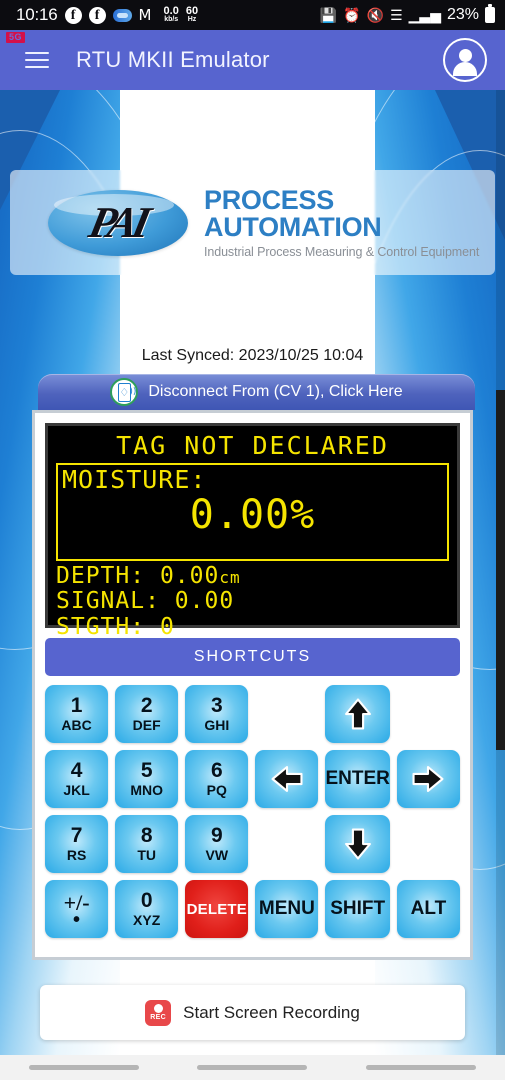  What do you see at coordinates (252, 657) in the screenshot?
I see `shortcuts-button: SHORTCUTS` at bounding box center [252, 657].